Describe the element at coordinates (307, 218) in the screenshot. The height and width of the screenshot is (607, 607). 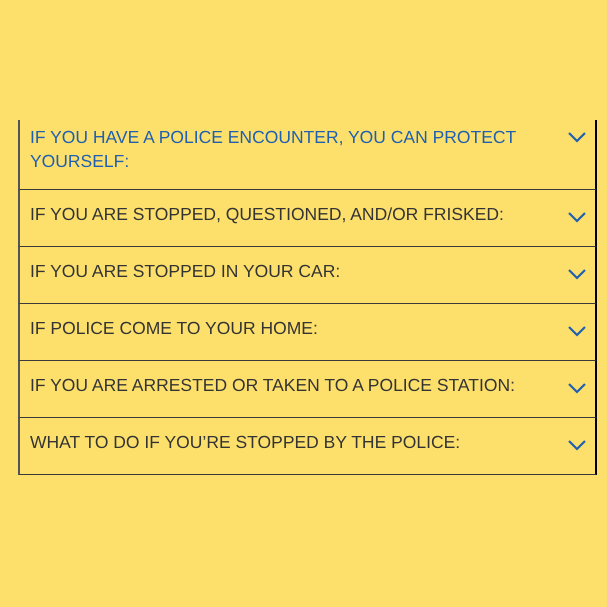
I see `accordion-header: IF YOU ARE STOPPED, QUESTIONED, AND/OR FRISKED:` at that location.